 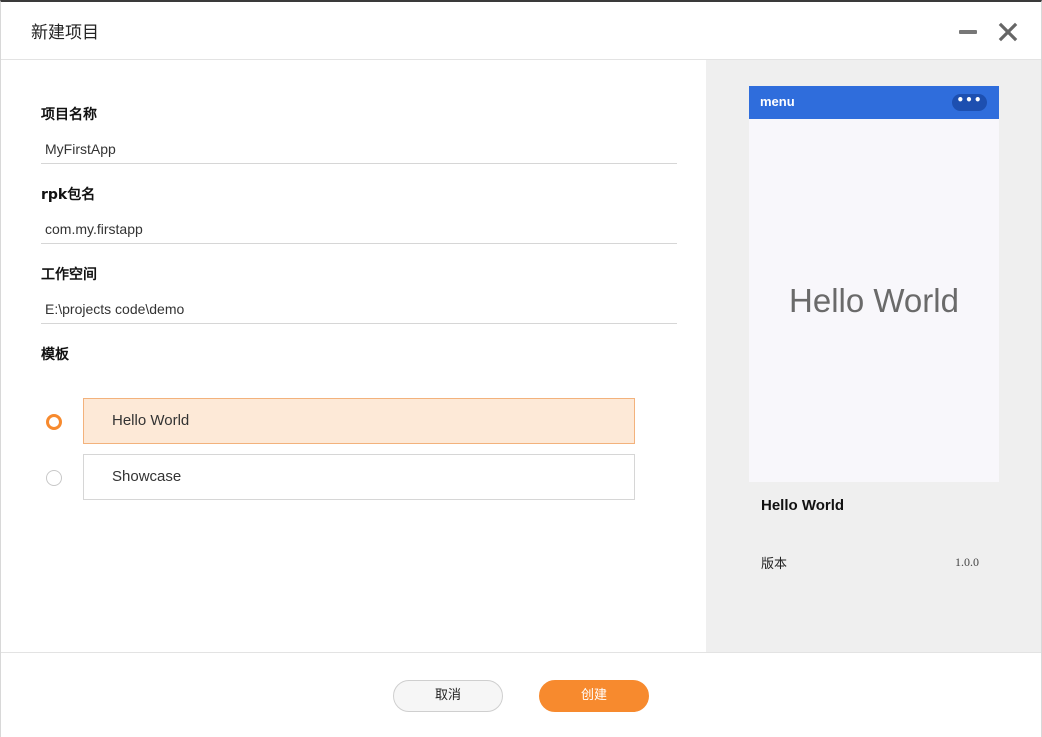 What do you see at coordinates (521, 694) in the screenshot?
I see `dialog-footer: 取消 创建` at bounding box center [521, 694].